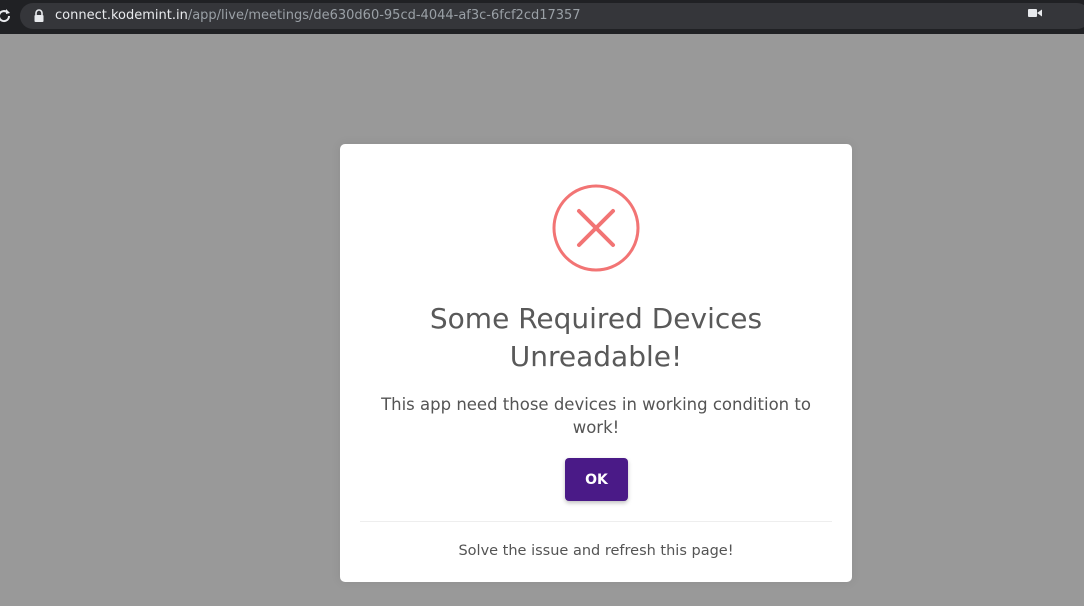 The height and width of the screenshot is (606, 1084). Describe the element at coordinates (121, 15) in the screenshot. I see `url-domain: connect.kodemint.in` at that location.